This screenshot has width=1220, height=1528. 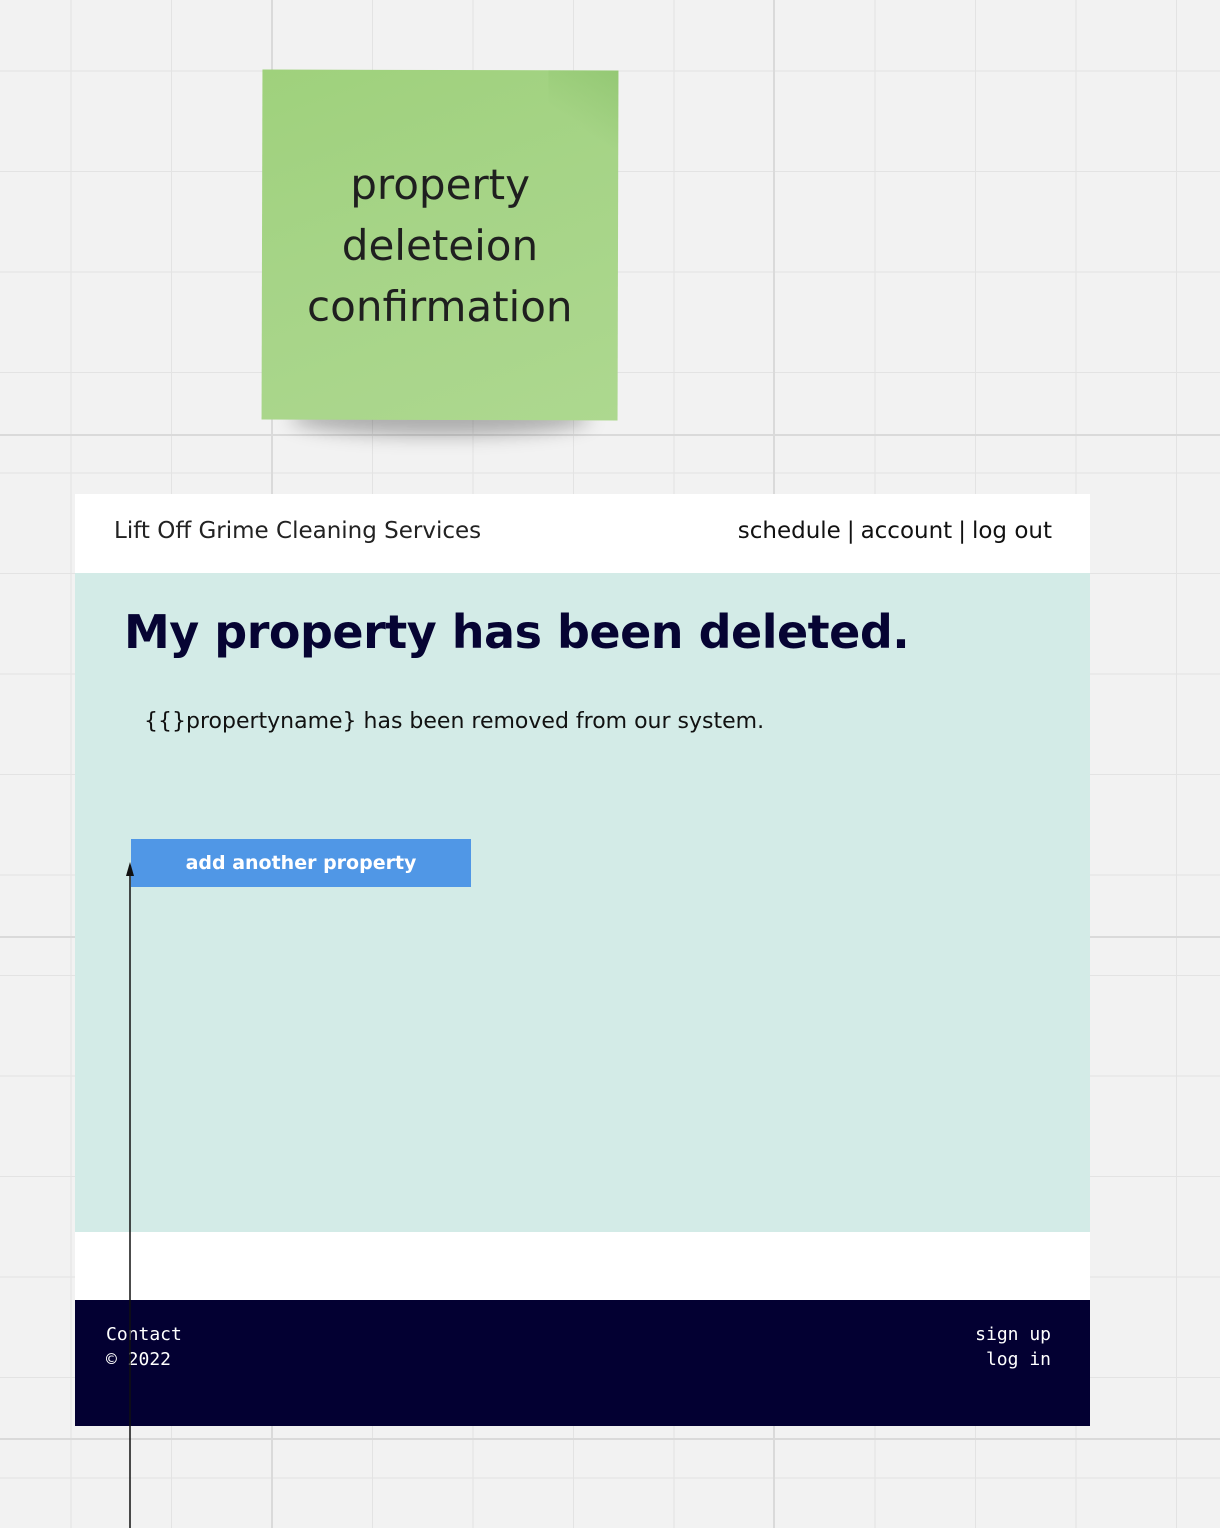 What do you see at coordinates (297, 531) in the screenshot?
I see `brand-name: Lift Off Grime Cleaning Services` at bounding box center [297, 531].